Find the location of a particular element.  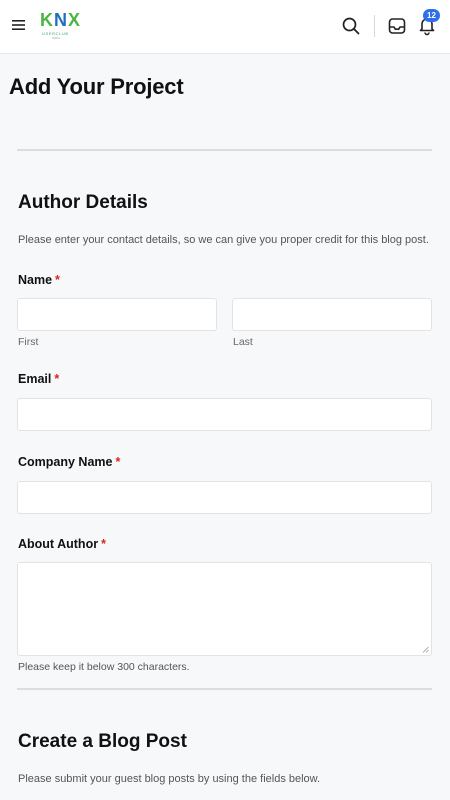

header-divider is located at coordinates (374, 26).